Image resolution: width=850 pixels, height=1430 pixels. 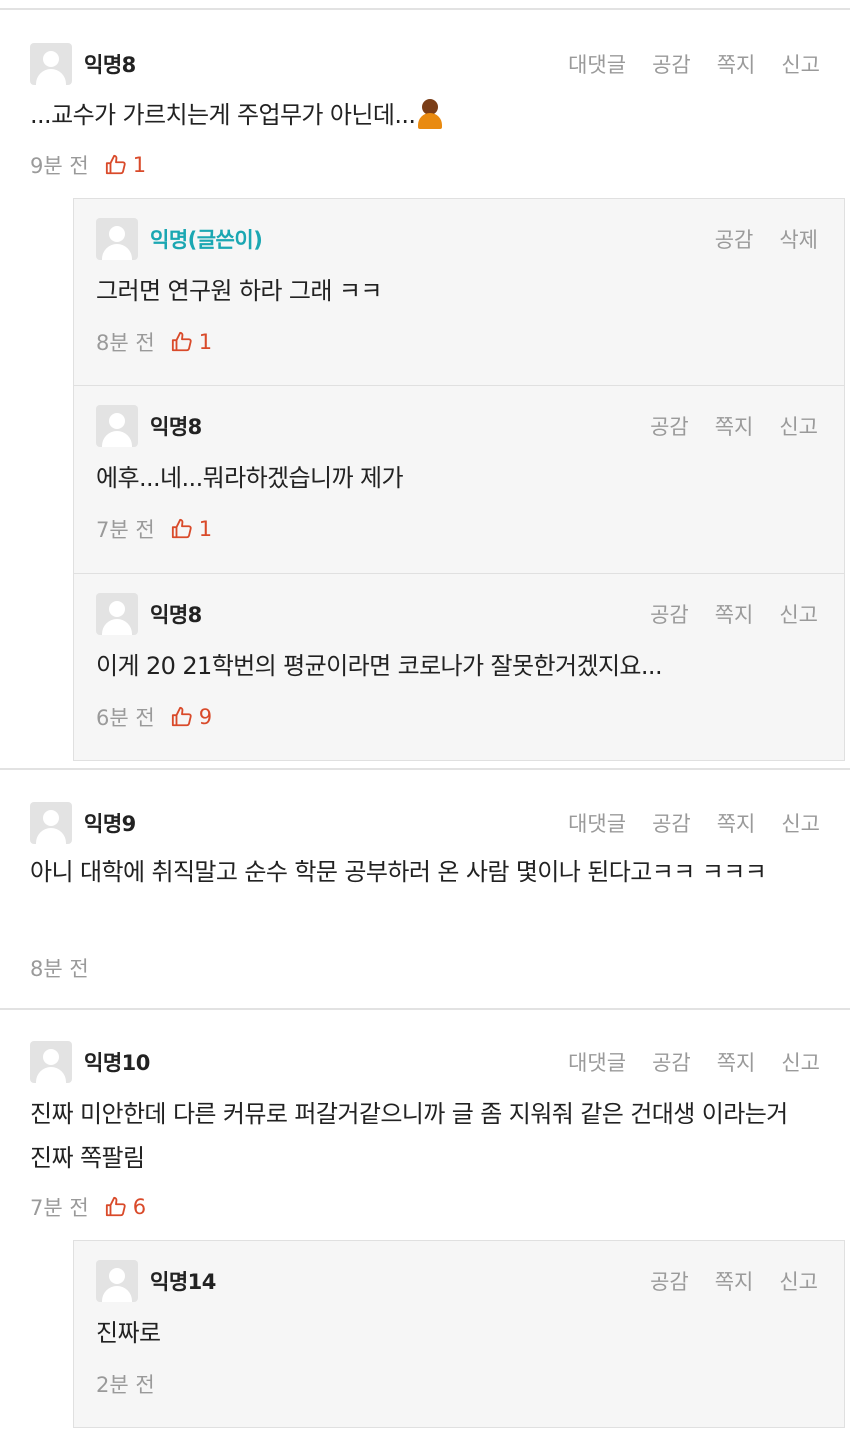 I want to click on reply-meta: 2분 전, so click(x=125, y=1384).